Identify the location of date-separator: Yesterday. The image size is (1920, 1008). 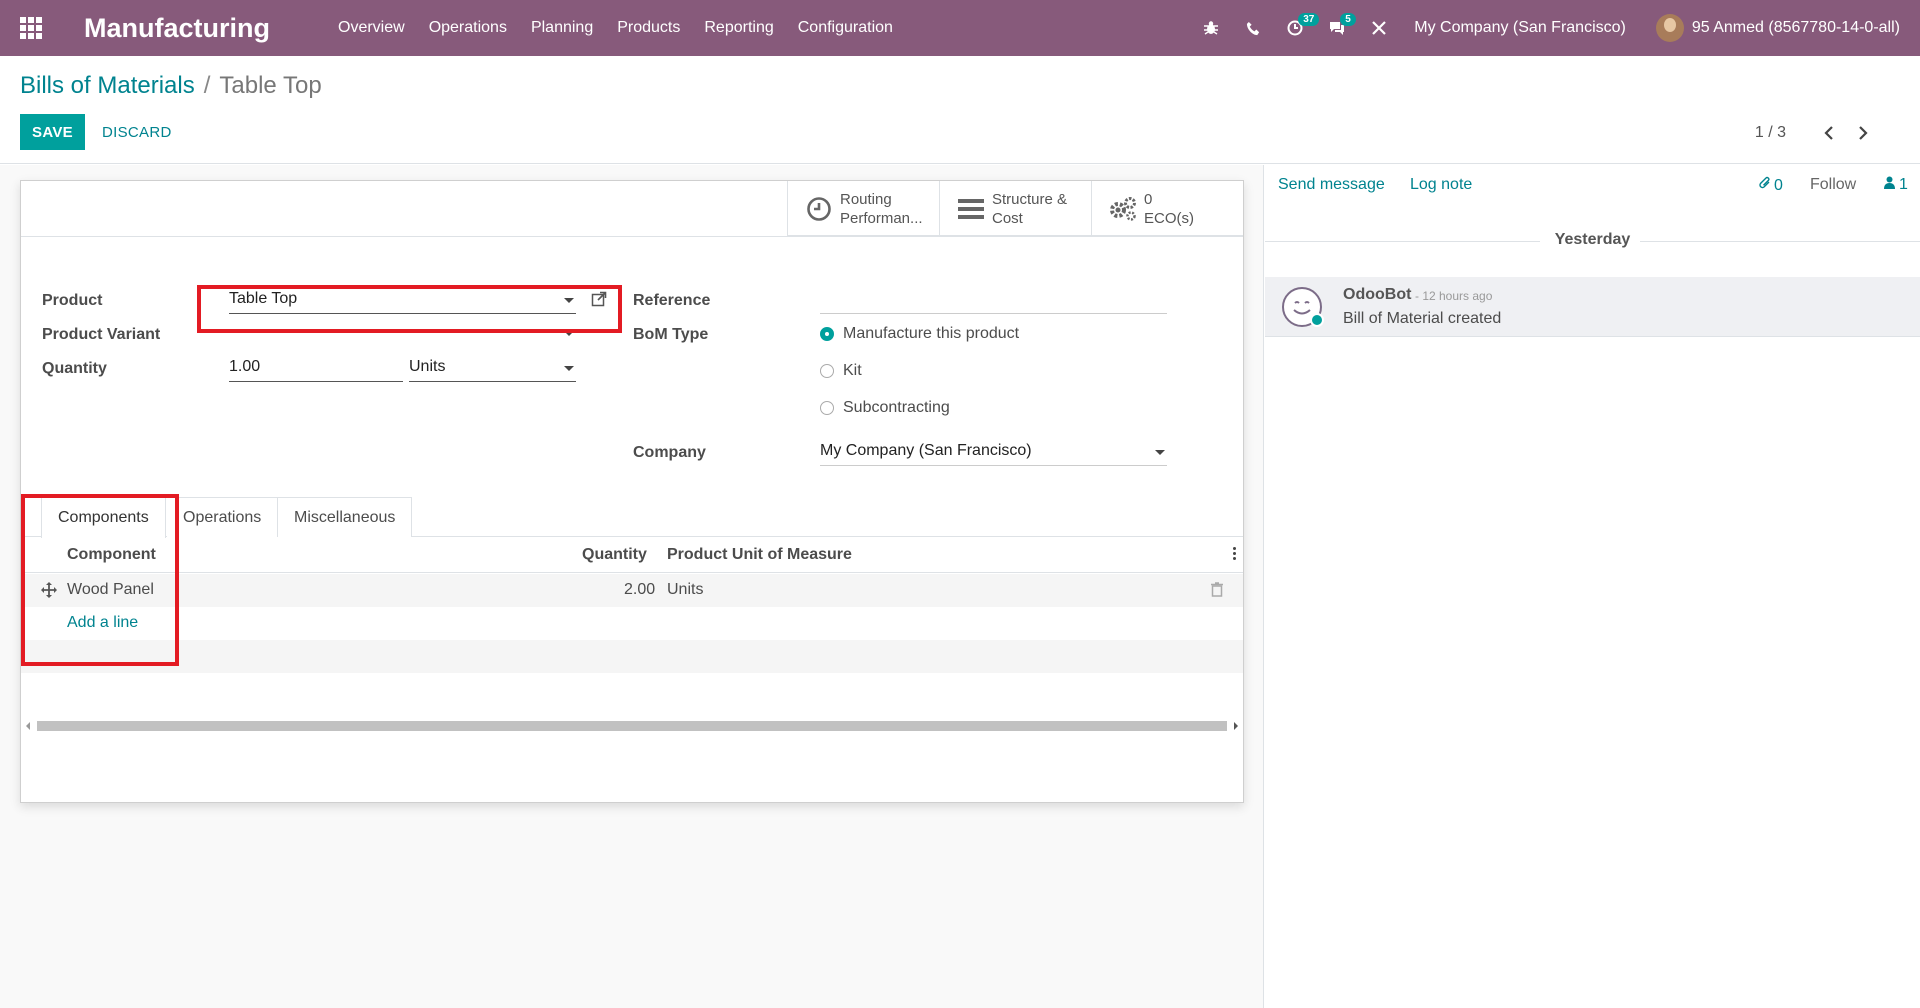
(1592, 241).